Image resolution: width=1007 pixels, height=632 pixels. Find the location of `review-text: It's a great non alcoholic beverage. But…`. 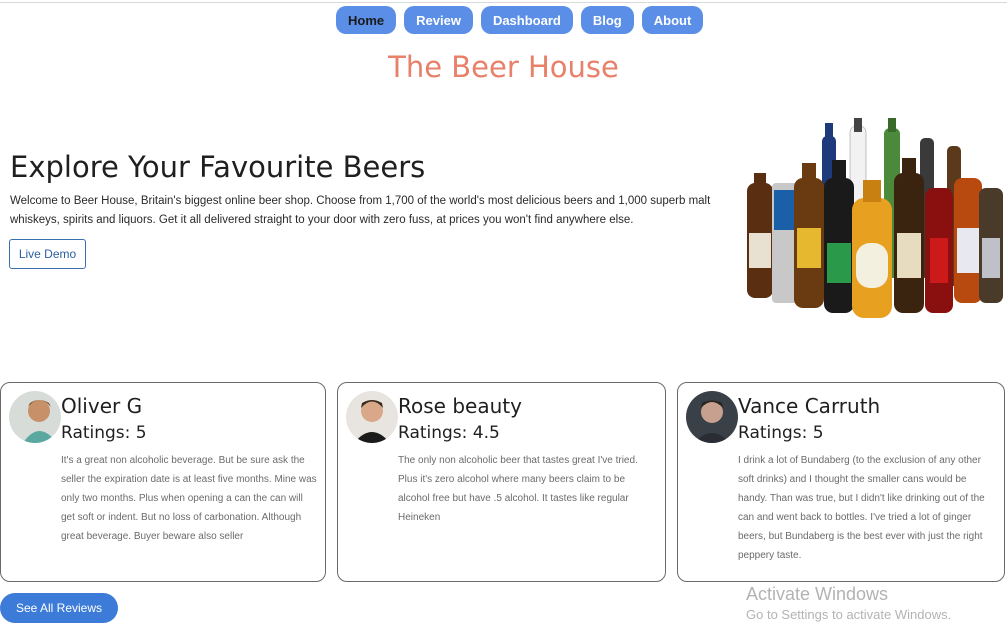

review-text: It's a great non alcoholic beverage. But… is located at coordinates (189, 498).